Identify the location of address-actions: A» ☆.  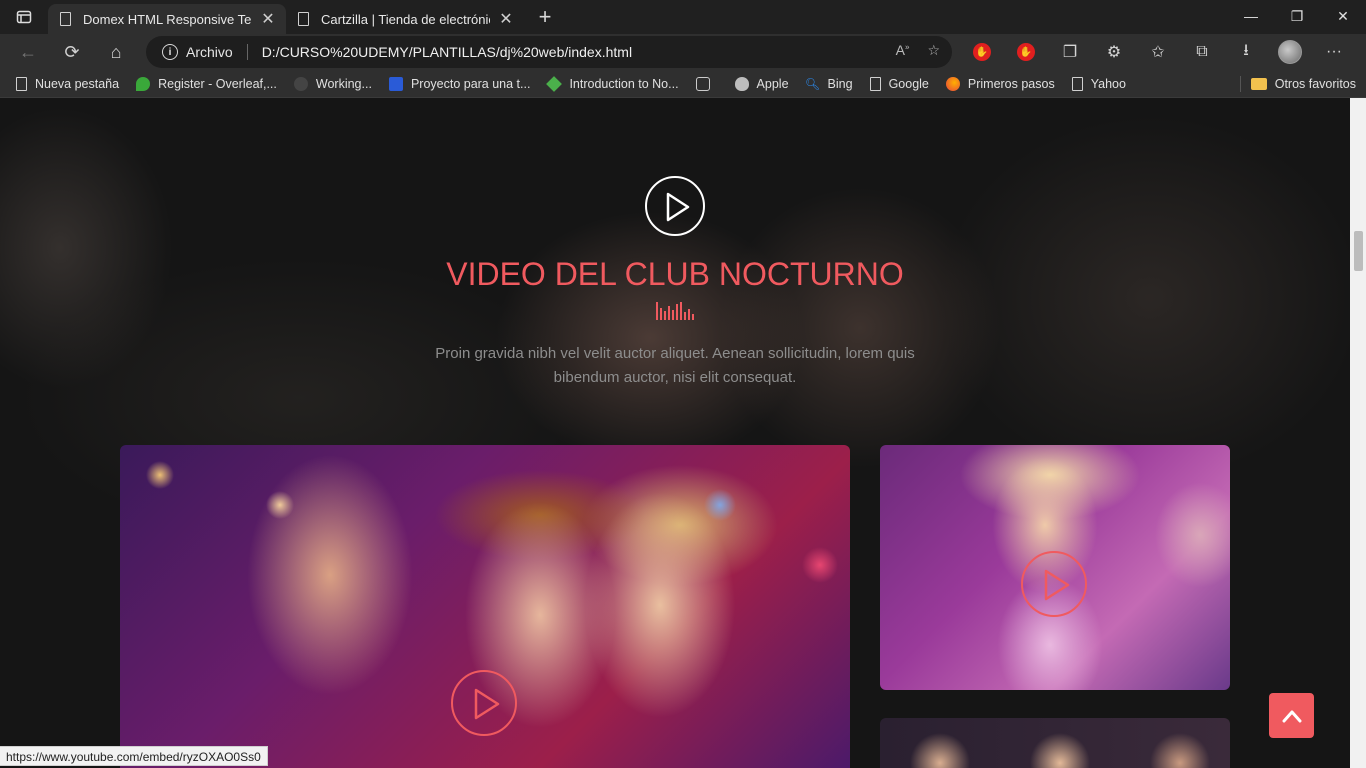
(918, 50).